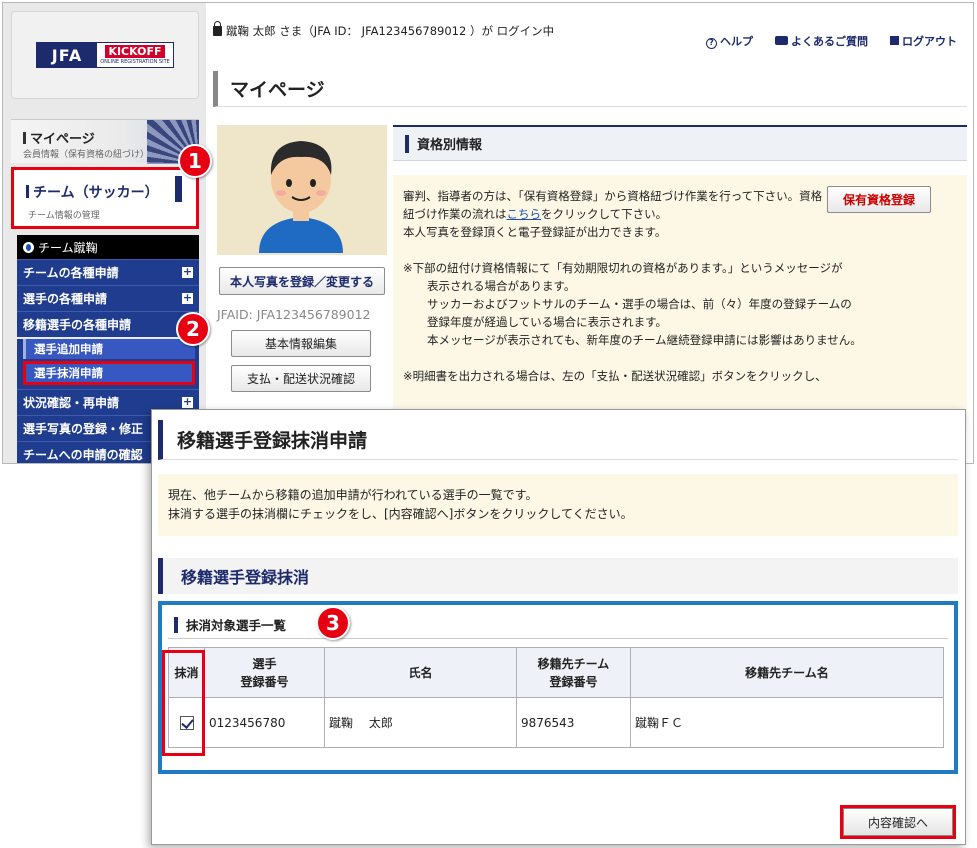 This screenshot has width=977, height=848. Describe the element at coordinates (186, 672) in the screenshot. I see `col-header-delete: 抹消` at that location.